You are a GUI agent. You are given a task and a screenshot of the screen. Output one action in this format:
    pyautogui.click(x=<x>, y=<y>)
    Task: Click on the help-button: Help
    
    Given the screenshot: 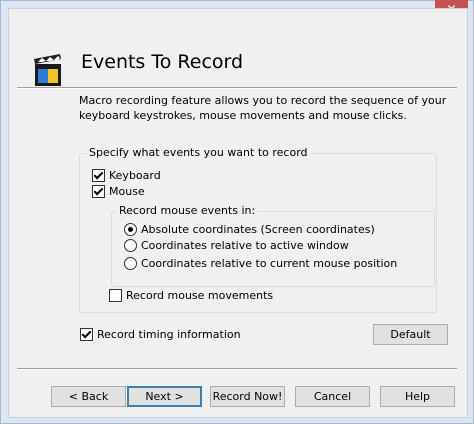 What is the action you would take?
    pyautogui.click(x=417, y=396)
    